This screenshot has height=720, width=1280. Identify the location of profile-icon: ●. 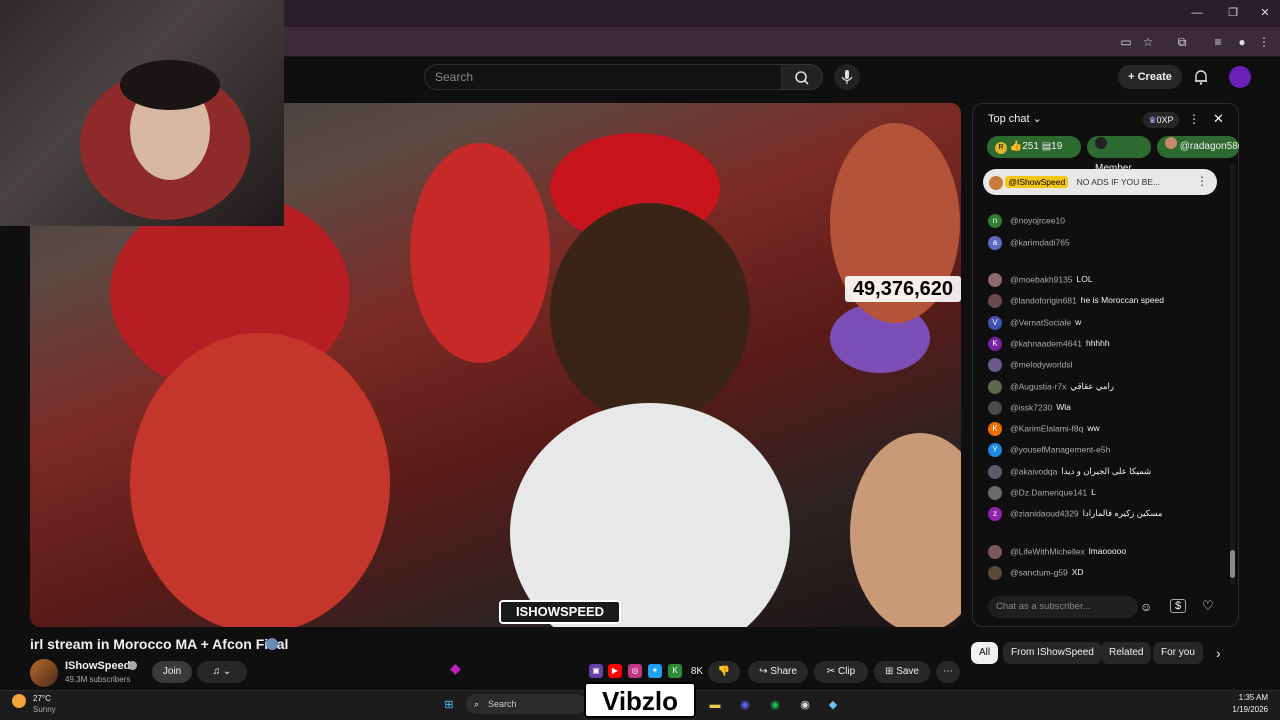
(1242, 42).